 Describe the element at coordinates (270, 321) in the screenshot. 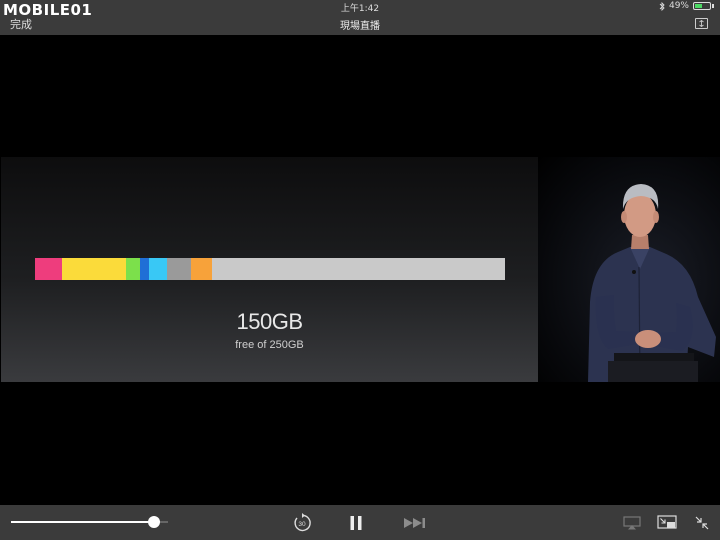

I see `storage-free-value: 150GB` at that location.